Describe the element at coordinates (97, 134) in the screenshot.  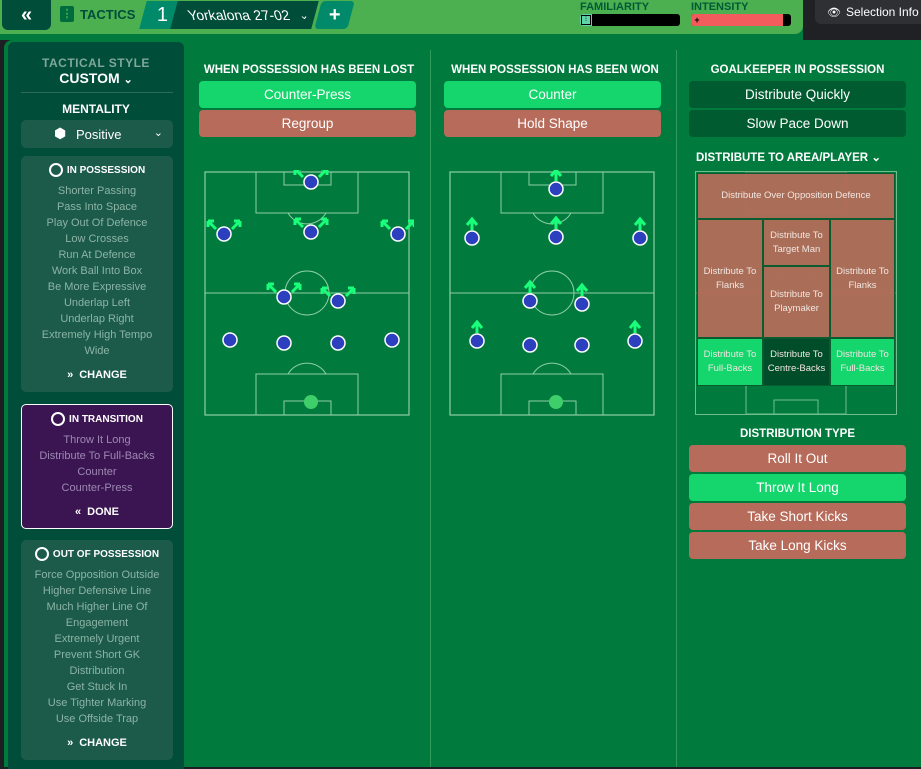
I see `mentality-dropdown: ⬢ Positive ⌄` at that location.